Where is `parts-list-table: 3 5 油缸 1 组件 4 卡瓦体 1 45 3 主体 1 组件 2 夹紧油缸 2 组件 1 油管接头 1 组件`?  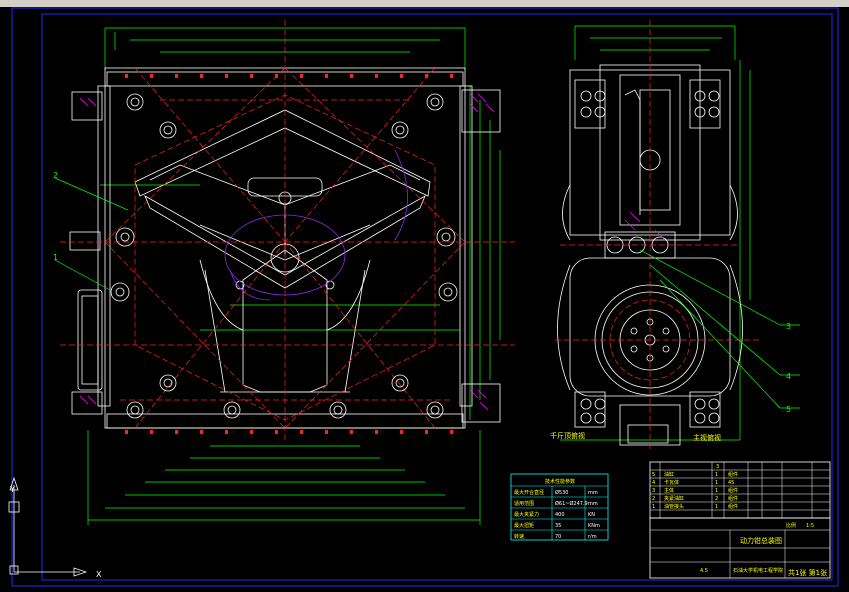 parts-list-table: 3 5 油缸 1 组件 4 卡瓦体 1 45 3 主体 1 组件 2 夹紧油缸 2 组件 1 油管接头 1 组件 is located at coordinates (740, 490).